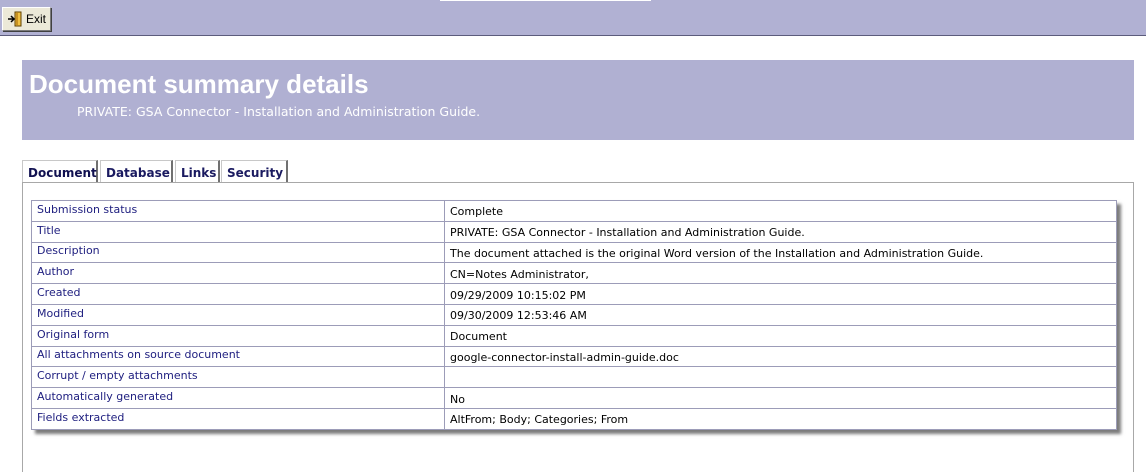  Describe the element at coordinates (238, 211) in the screenshot. I see `row-label-submission-status: Submission status` at that location.